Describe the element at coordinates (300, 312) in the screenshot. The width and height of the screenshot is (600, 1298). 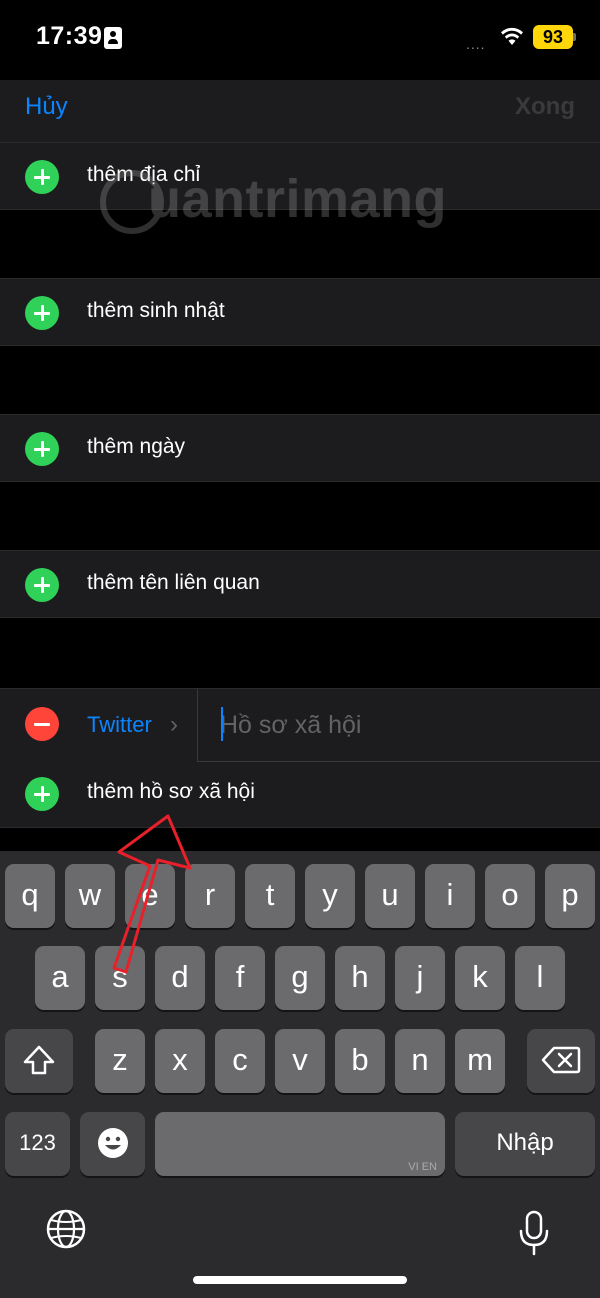
I see `add-birthday-row: thêm sinh nhật` at that location.